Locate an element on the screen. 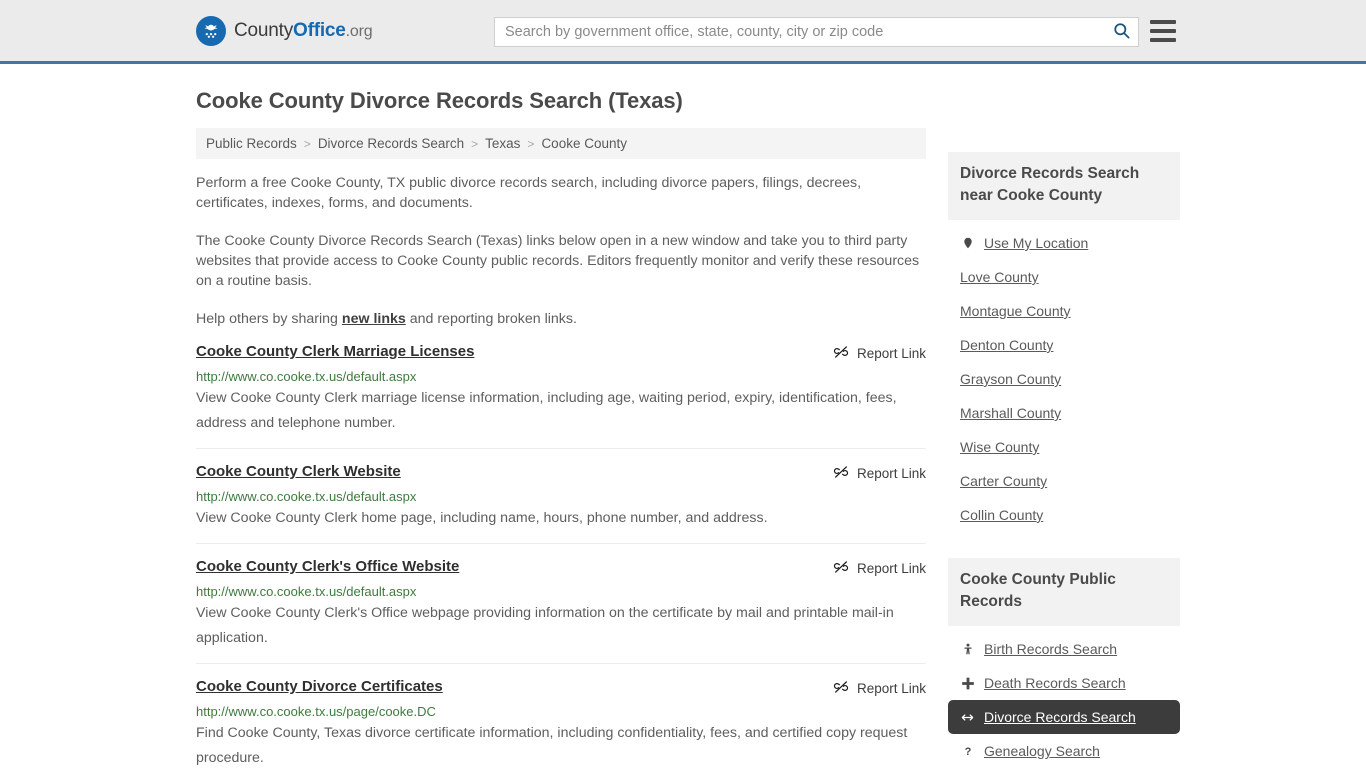 The width and height of the screenshot is (1366, 768). sidebar-item-label: Carter County is located at coordinates (1004, 481).